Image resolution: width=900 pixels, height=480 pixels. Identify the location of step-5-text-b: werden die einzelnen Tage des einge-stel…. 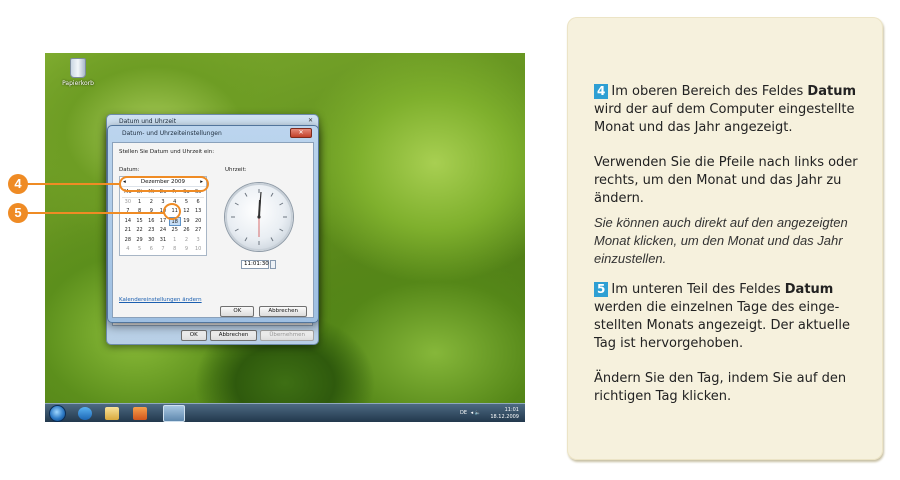
(722, 325).